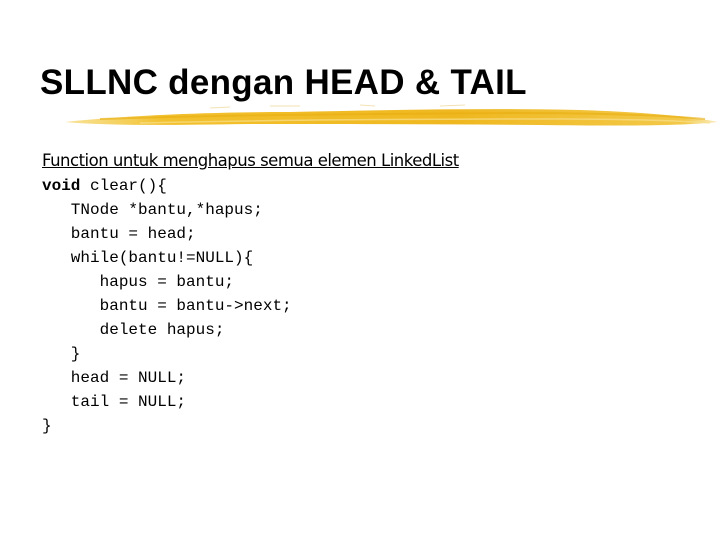 The image size is (720, 540). What do you see at coordinates (283, 82) in the screenshot?
I see `slide-title: SLLNC dengan HEAD & TAIL` at bounding box center [283, 82].